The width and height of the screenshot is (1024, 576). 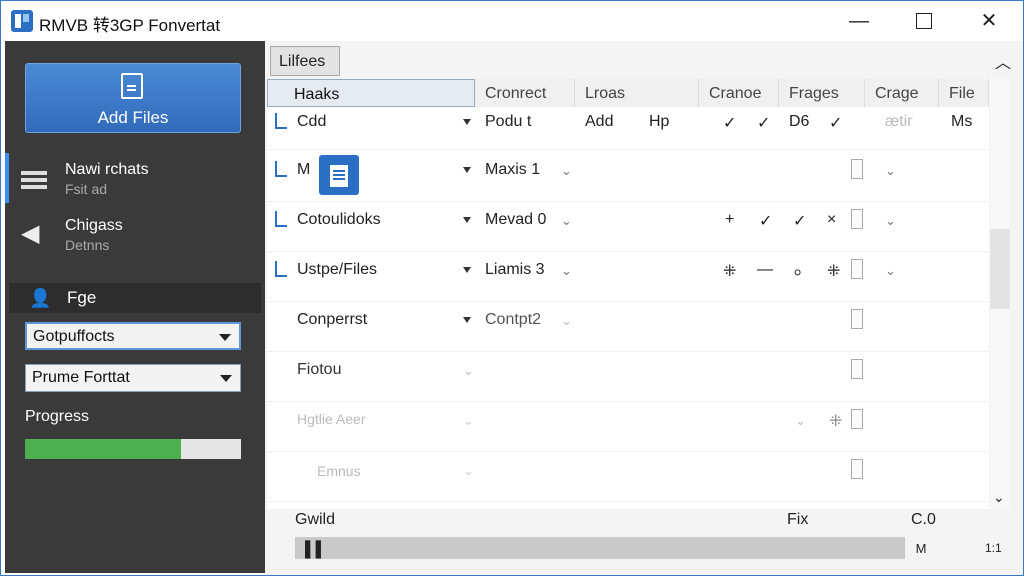 What do you see at coordinates (628, 326) in the screenshot?
I see `table-row: Conperrst Contpt2 ⌄` at bounding box center [628, 326].